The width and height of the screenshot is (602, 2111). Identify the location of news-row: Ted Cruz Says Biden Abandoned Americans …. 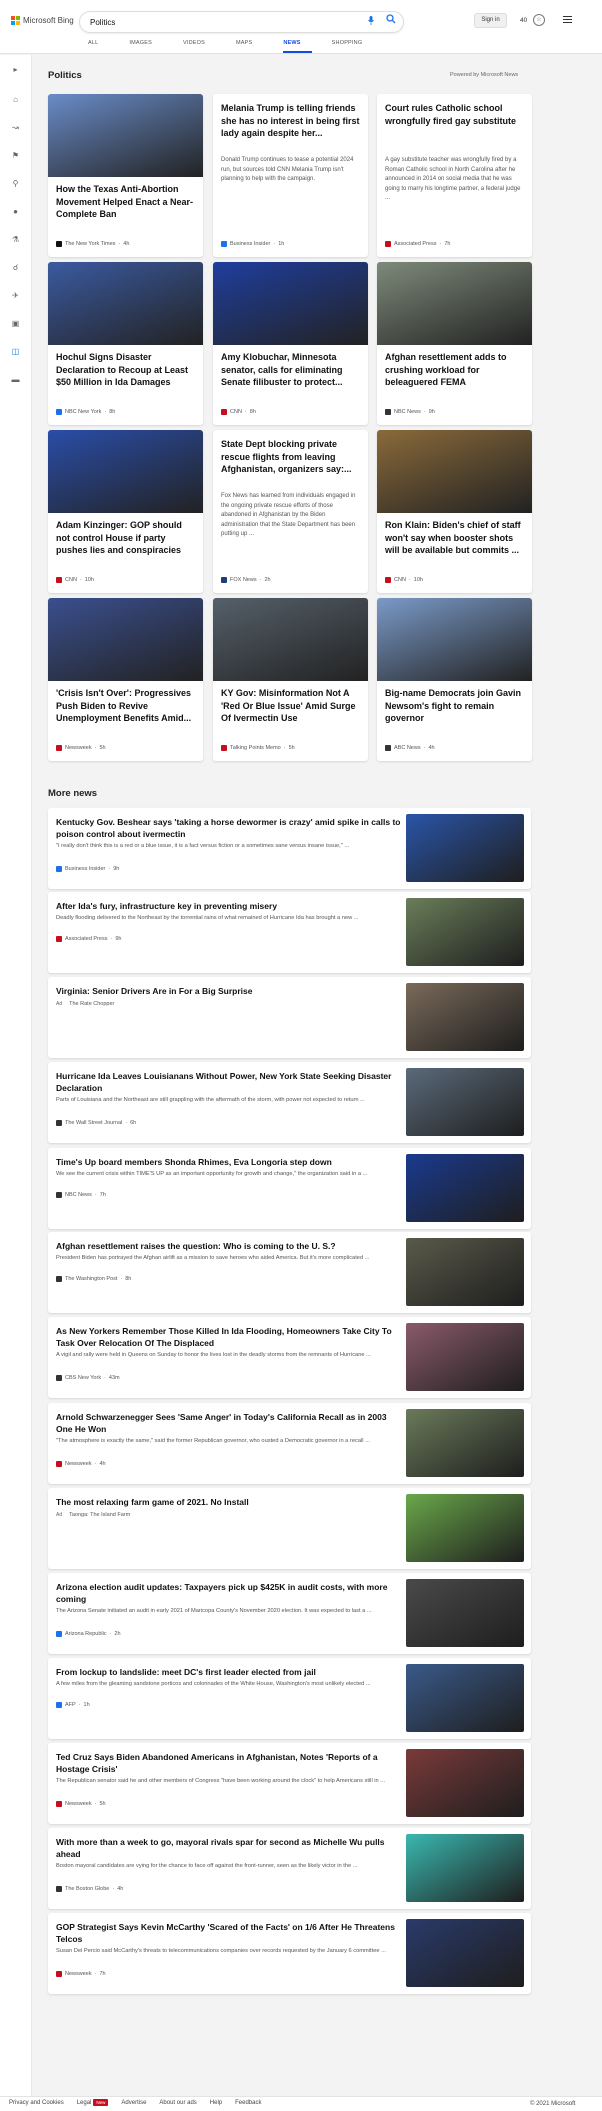
(289, 1783).